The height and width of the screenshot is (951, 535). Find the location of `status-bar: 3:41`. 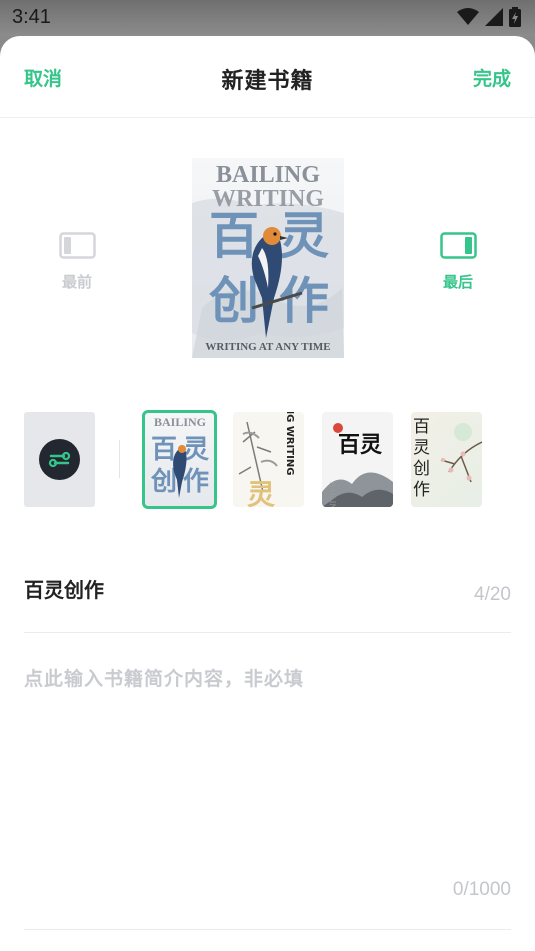

status-bar: 3:41 is located at coordinates (267, 18).